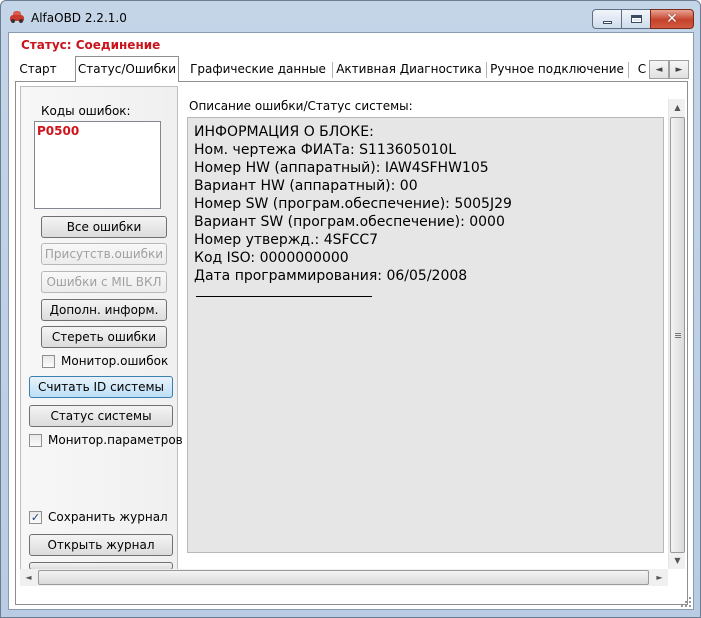 The height and width of the screenshot is (618, 701). I want to click on scroll-left-icon: ◄, so click(28, 577).